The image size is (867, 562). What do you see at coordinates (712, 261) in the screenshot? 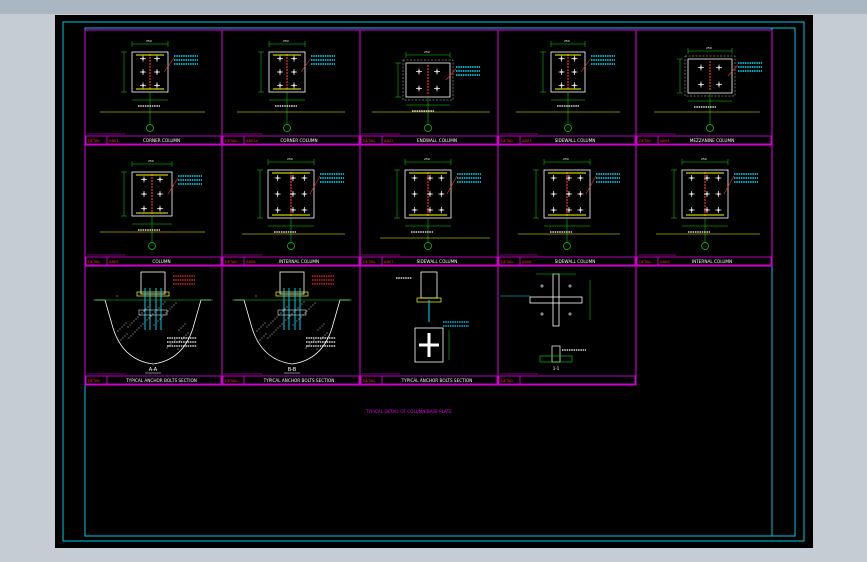
I see `detail-caption: INTERNAL COLUMN` at bounding box center [712, 261].